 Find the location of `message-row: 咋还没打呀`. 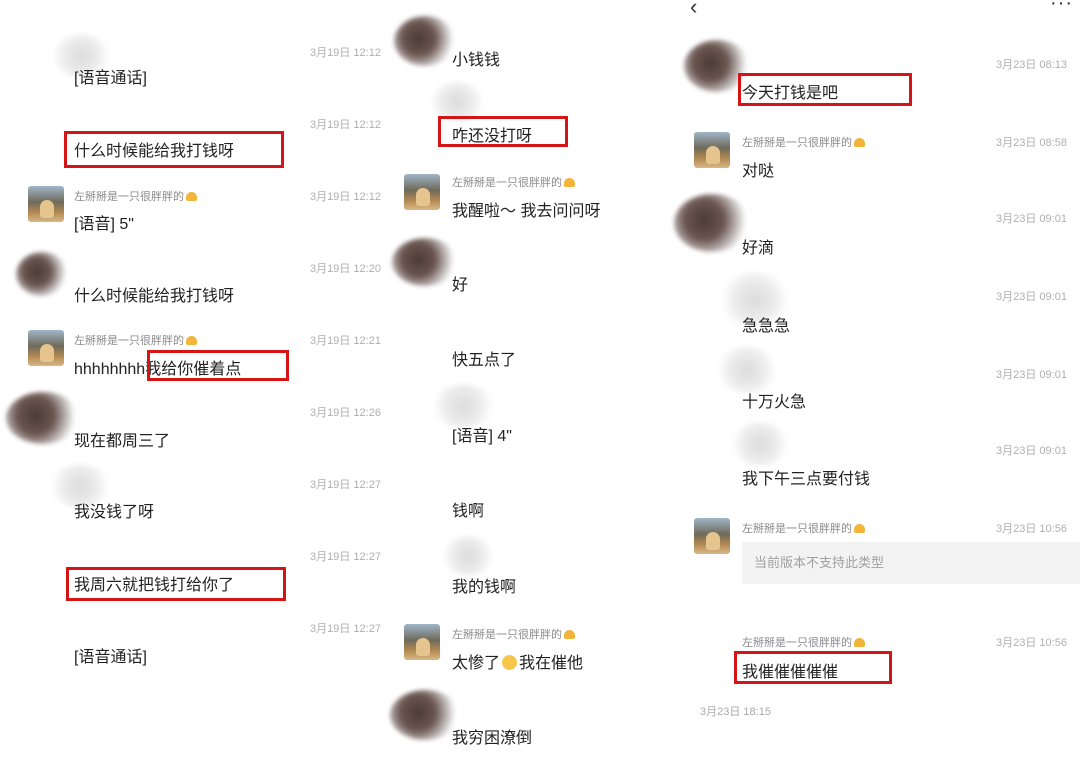

message-row: 咋还没打呀 is located at coordinates (540, 123).